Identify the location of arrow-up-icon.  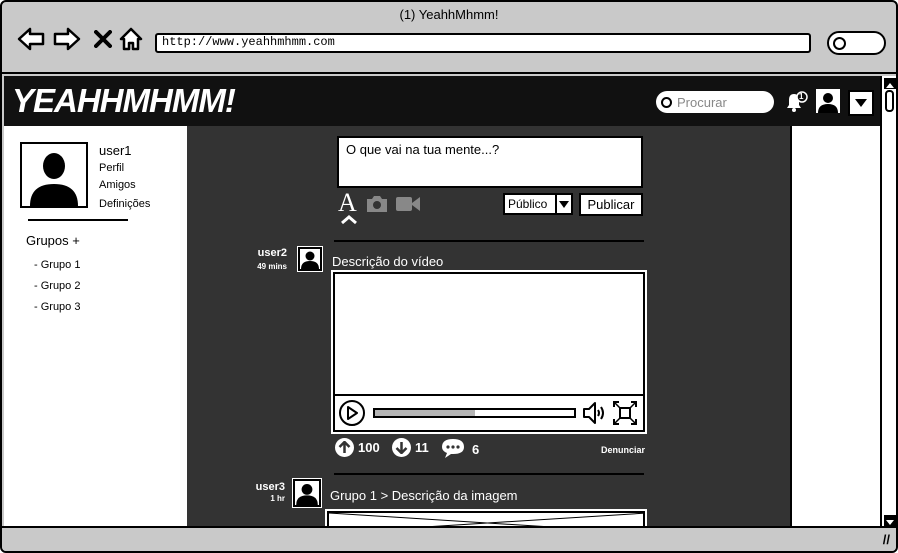
(344, 447).